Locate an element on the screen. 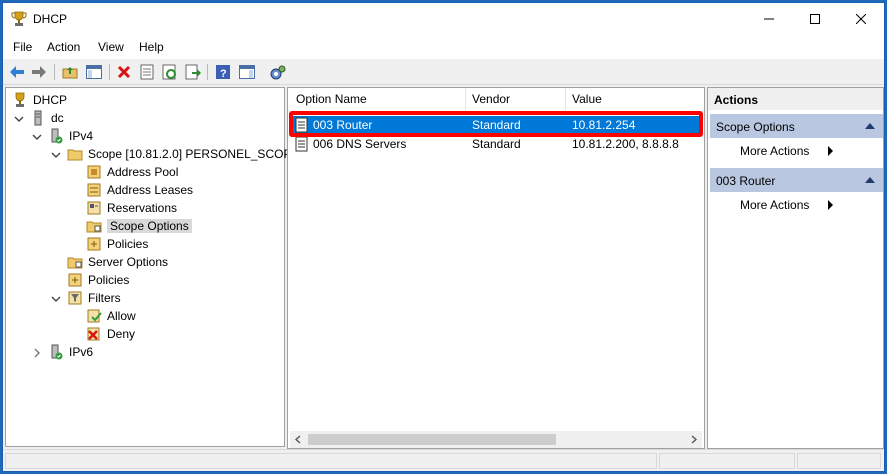 The height and width of the screenshot is (474, 887). action-group-scope-options: Scope Options is located at coordinates (796, 126).